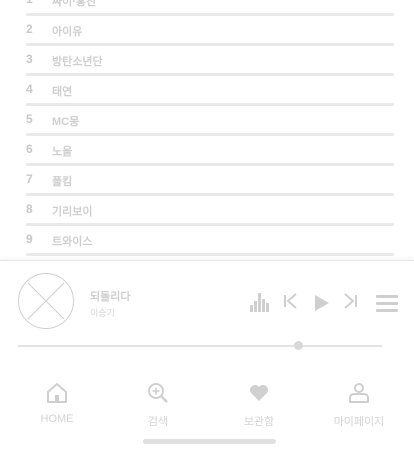 This screenshot has width=414, height=454. Describe the element at coordinates (72, 242) in the screenshot. I see `artist-name: 트와이스` at that location.